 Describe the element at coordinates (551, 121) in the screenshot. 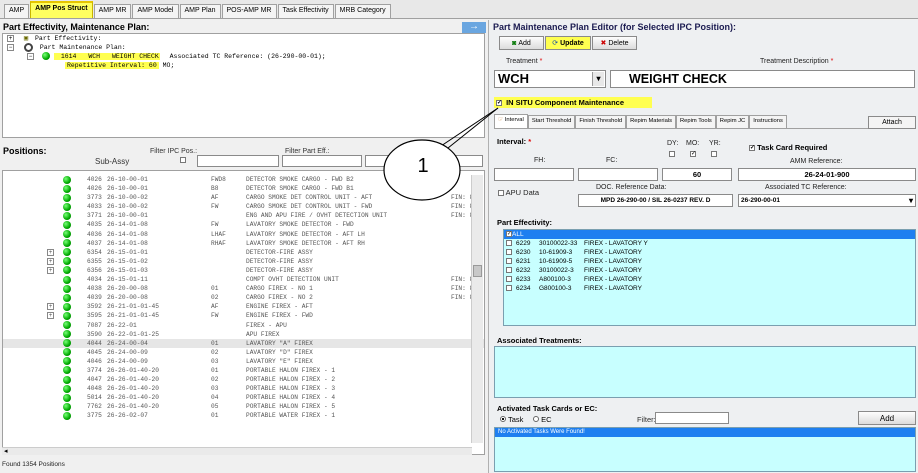

I see `subtab-start-threshold: Start Threshold` at that location.